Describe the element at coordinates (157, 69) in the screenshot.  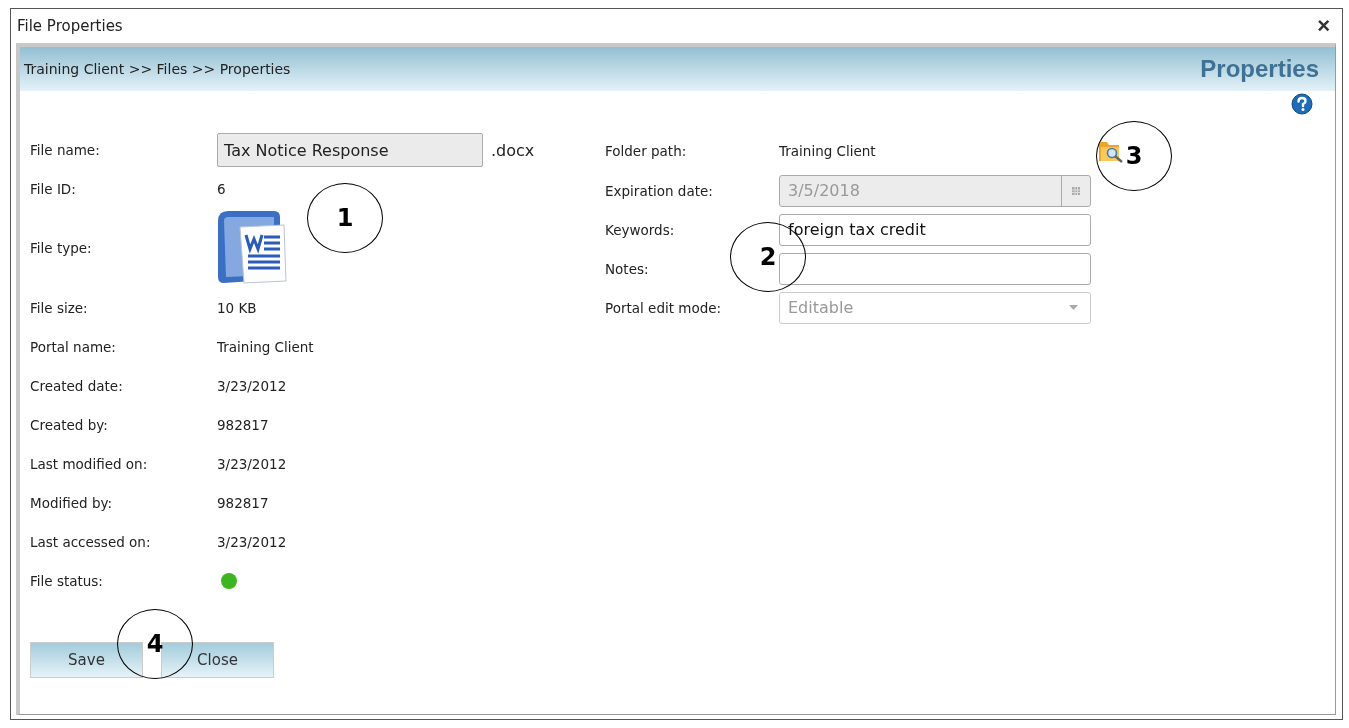
I see `breadcrumb: Training Client >> Files >> Properties` at that location.